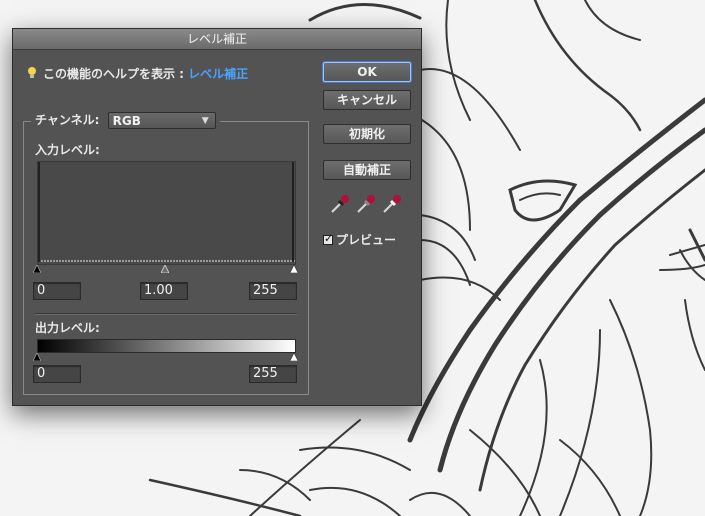 The height and width of the screenshot is (516, 705). I want to click on channel-select: RGB ▼, so click(161, 120).